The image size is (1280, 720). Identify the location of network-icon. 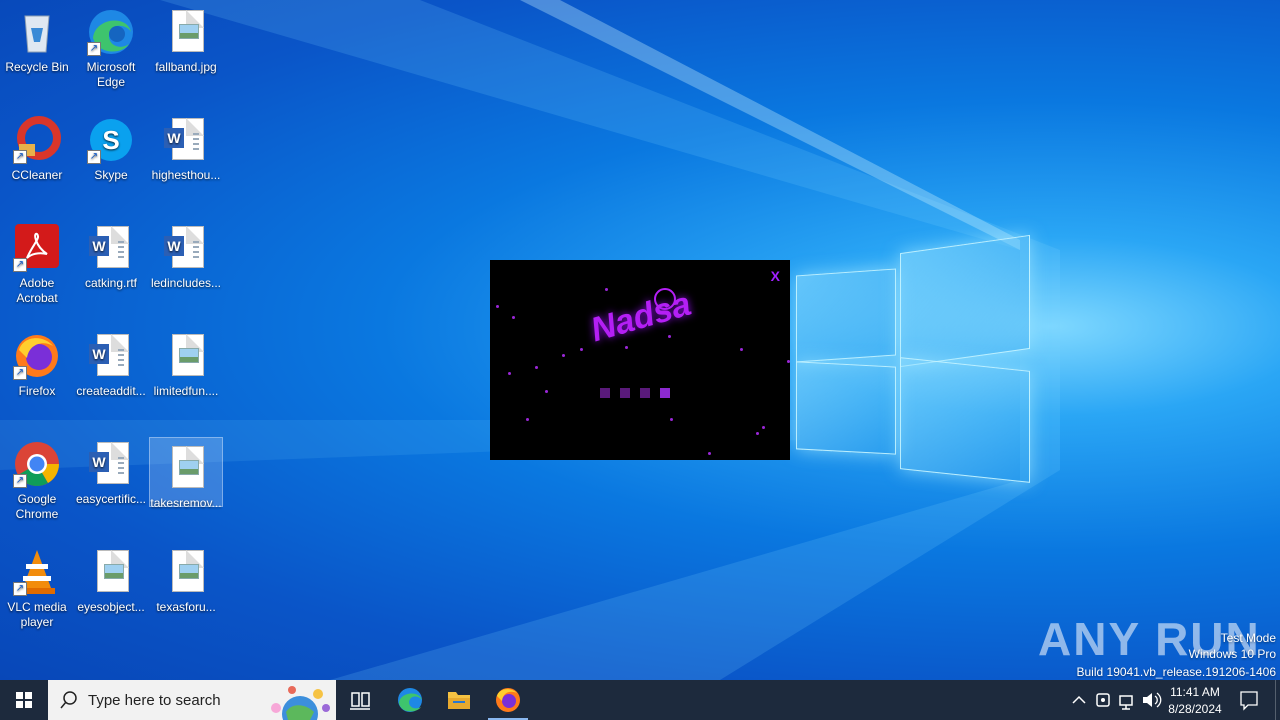
(1126, 702).